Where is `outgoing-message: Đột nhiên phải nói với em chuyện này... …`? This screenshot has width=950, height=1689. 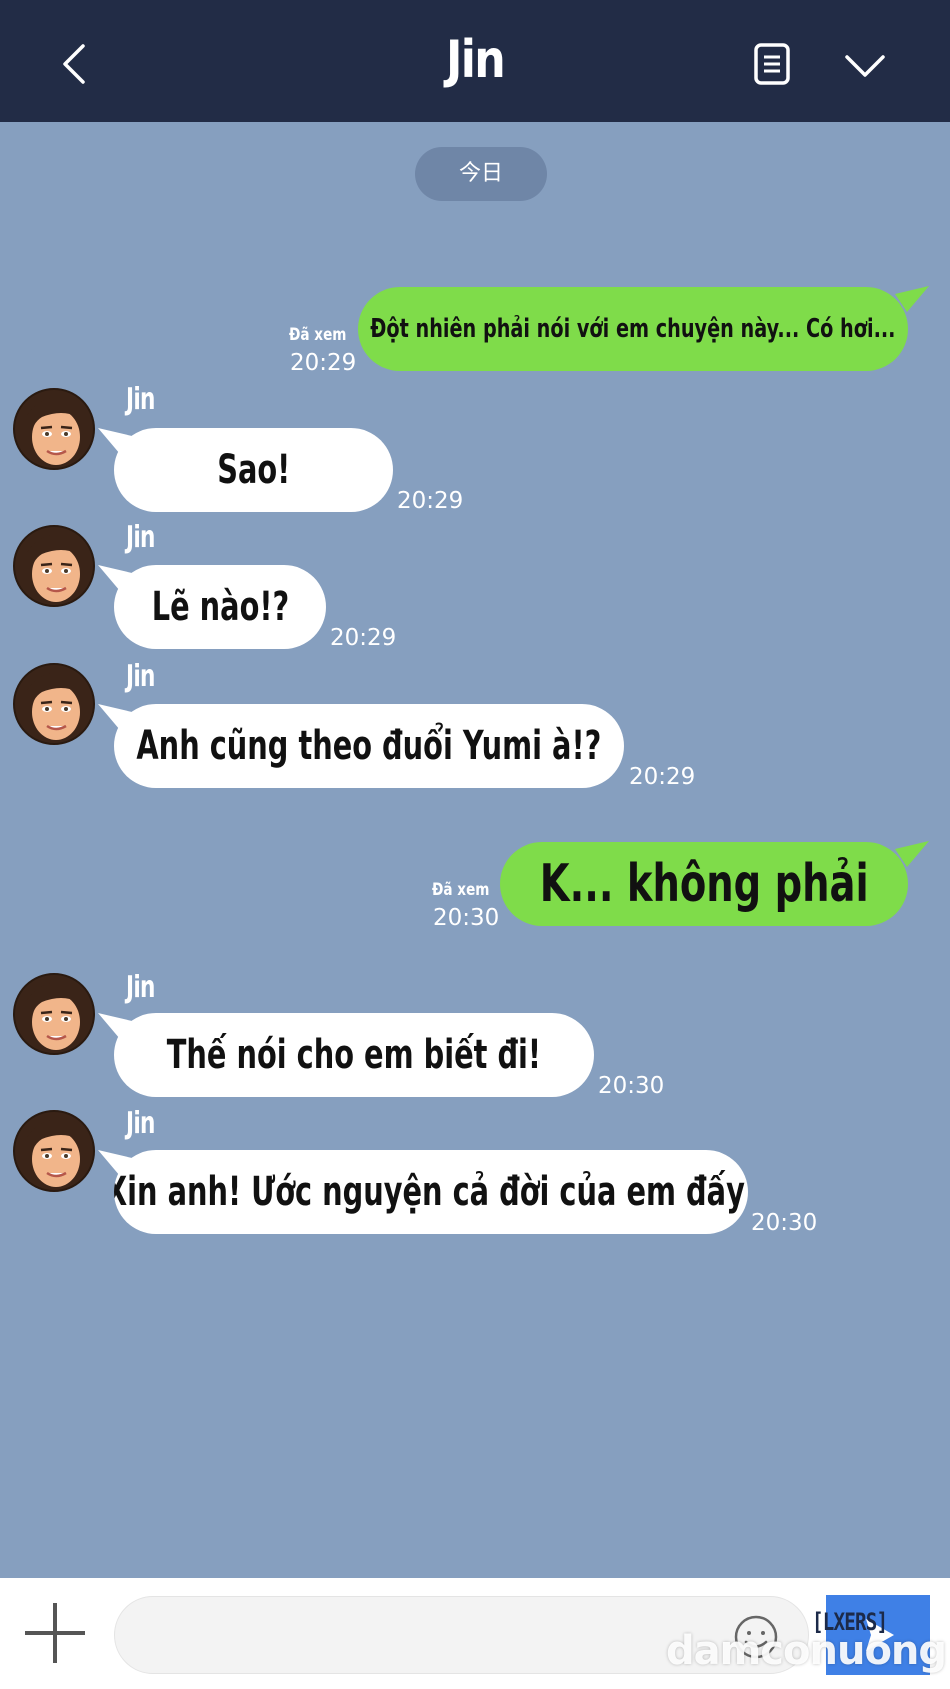
outgoing-message: Đột nhiên phải nói với em chuyện này... … is located at coordinates (633, 329).